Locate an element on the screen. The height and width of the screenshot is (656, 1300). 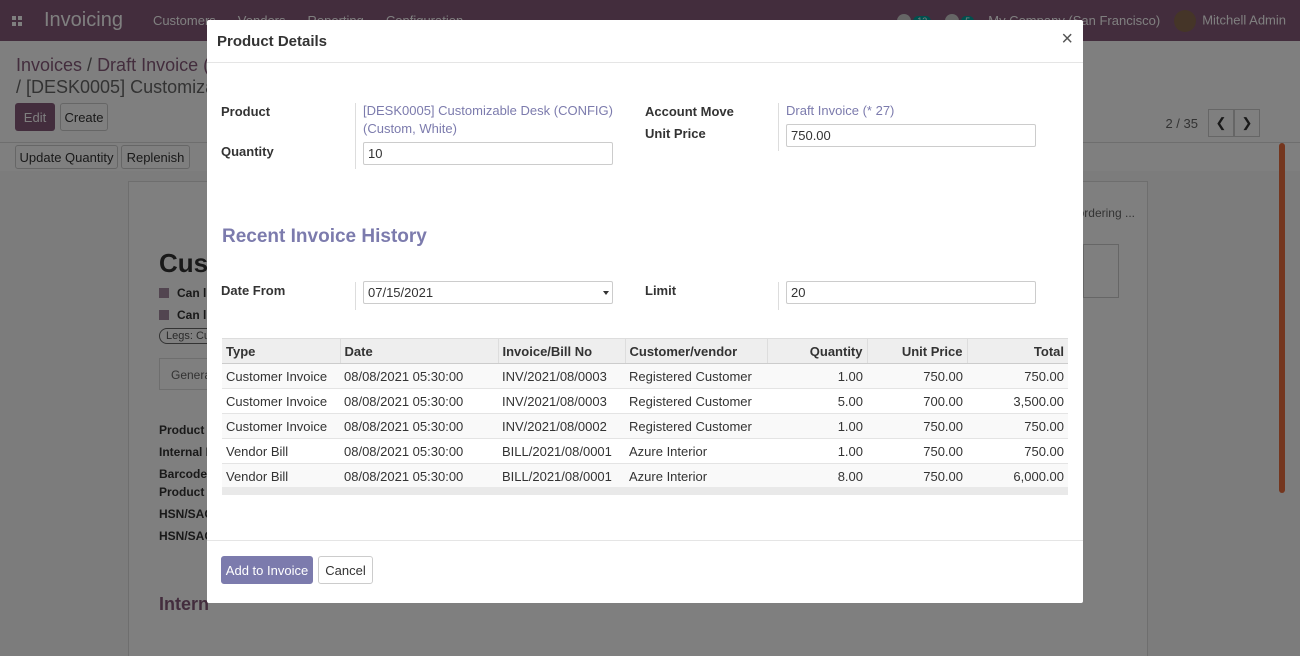
recent-invoice-history-title: Recent Invoice History is located at coordinates (324, 236).